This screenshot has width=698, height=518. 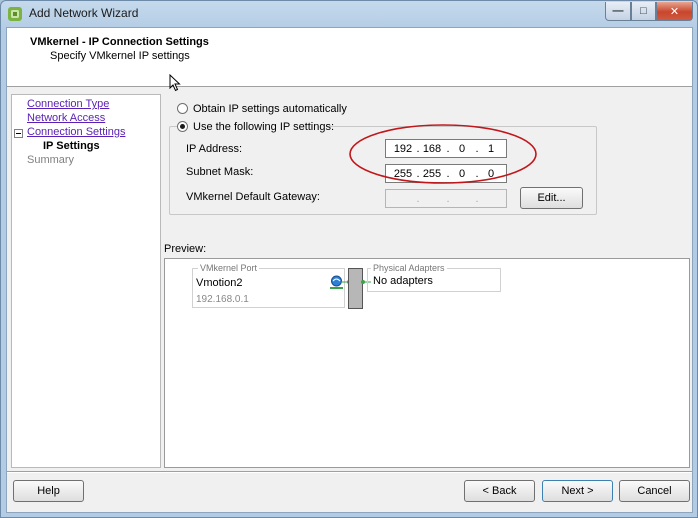 What do you see at coordinates (220, 172) in the screenshot?
I see `subnet-mask-label: Subnet Mask:` at bounding box center [220, 172].